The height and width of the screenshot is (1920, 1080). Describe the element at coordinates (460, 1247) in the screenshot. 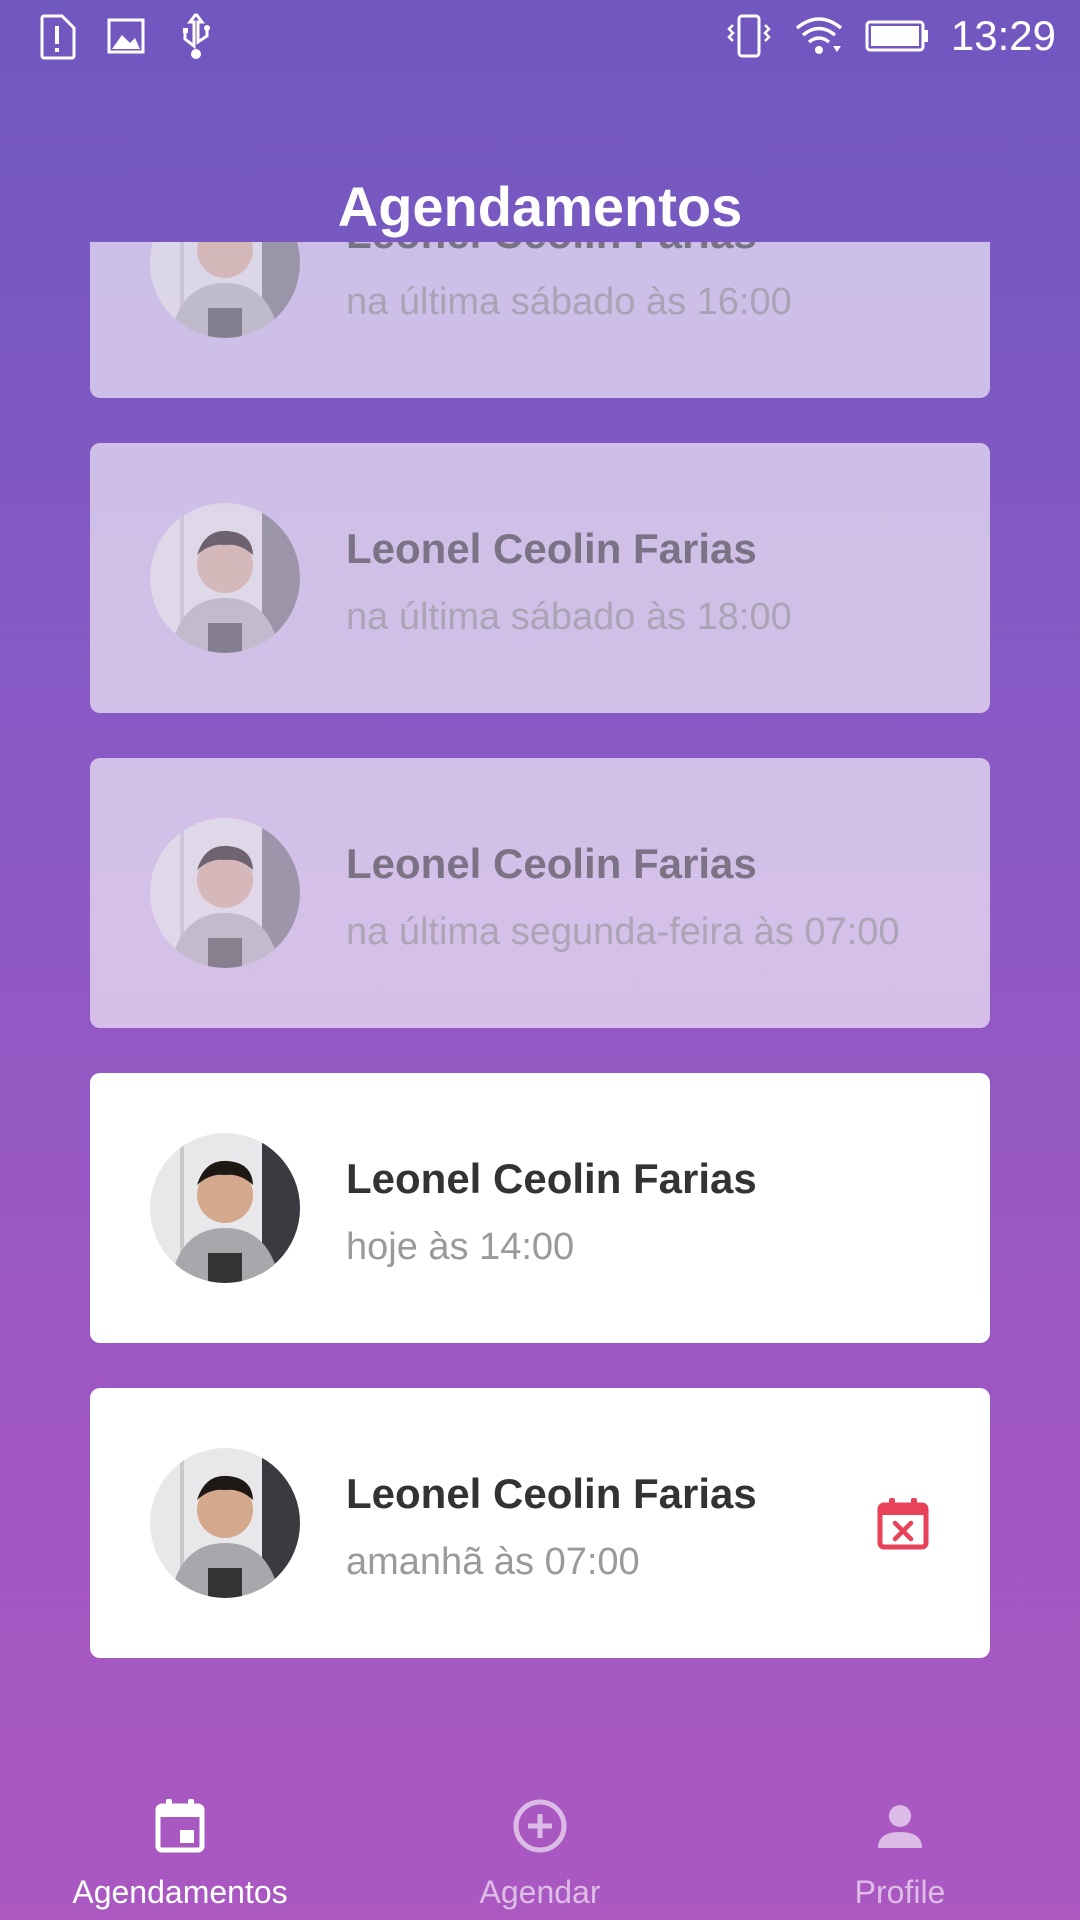

I see `appointment-time: hoje às 14:00` at that location.